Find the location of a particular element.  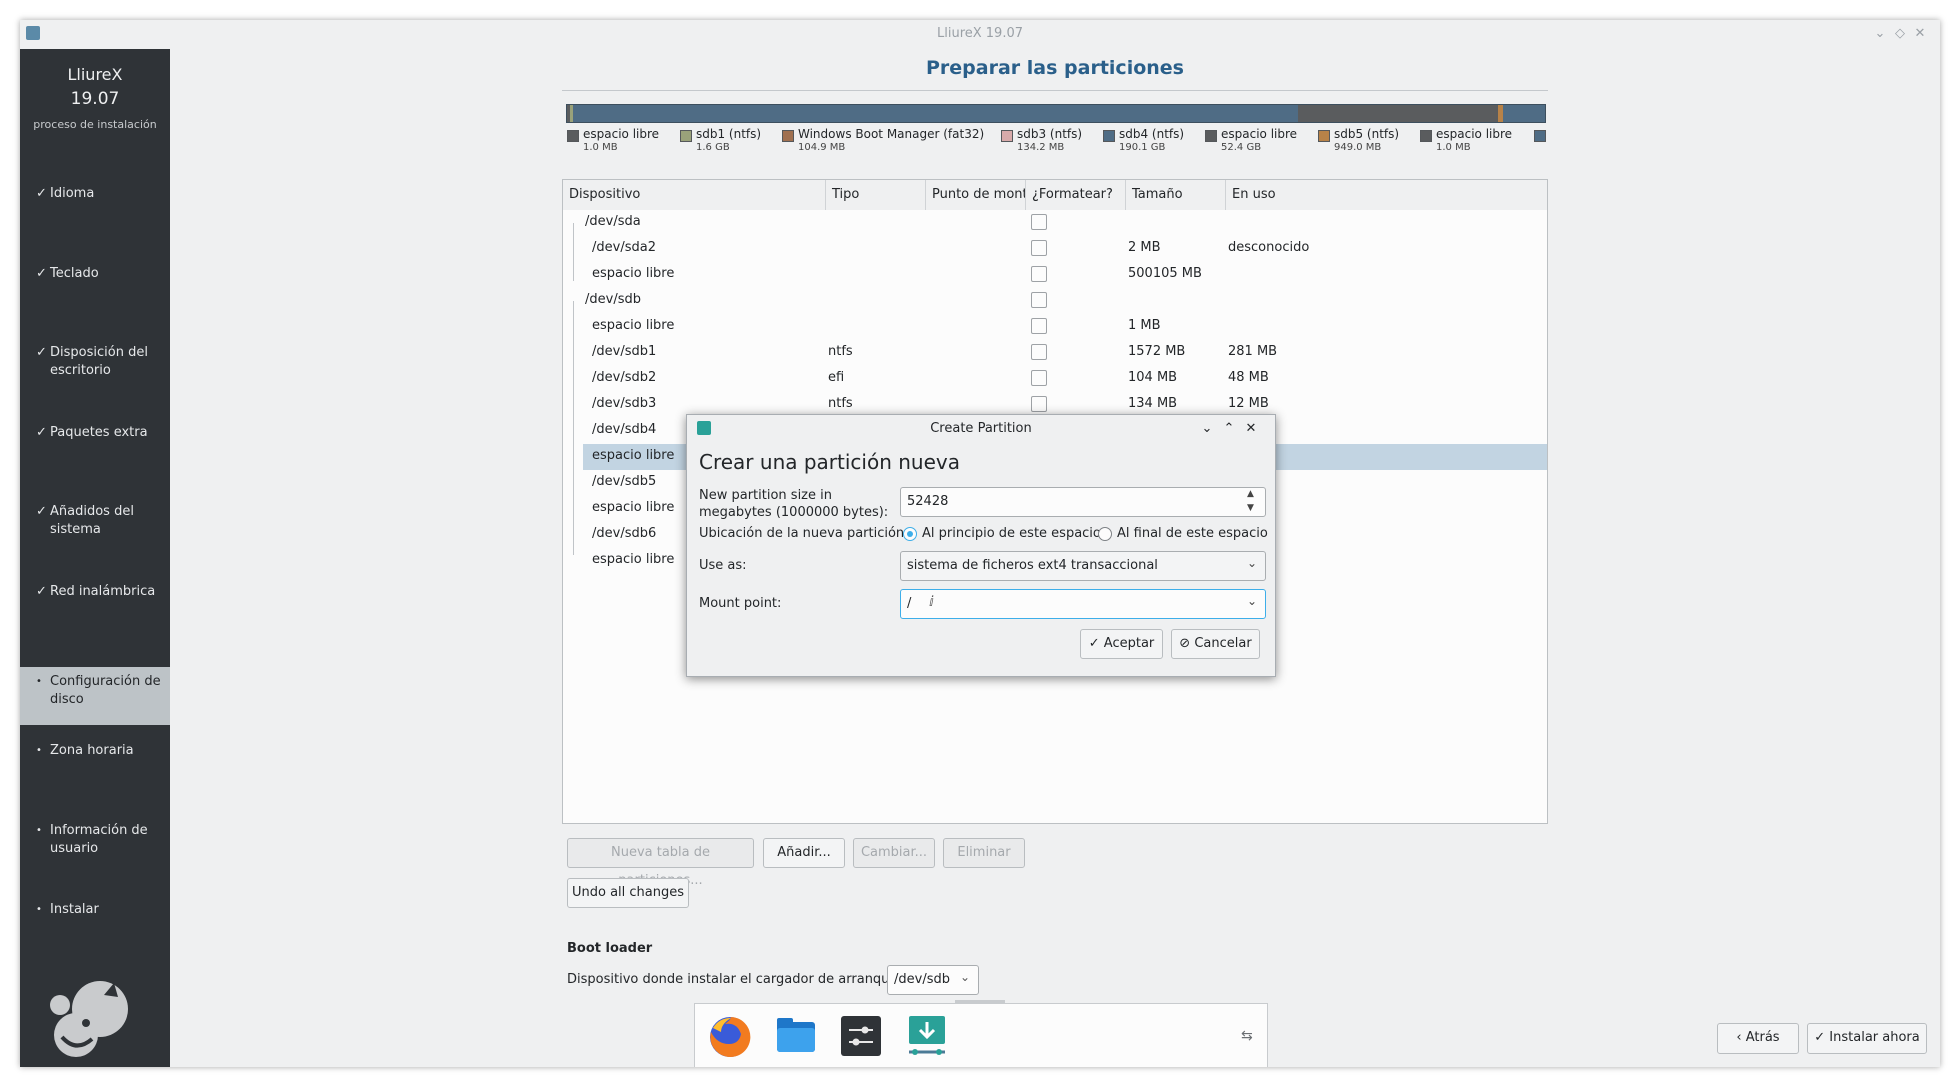

sidebar-step-disco: • Configuración de disco is located at coordinates (98, 690).